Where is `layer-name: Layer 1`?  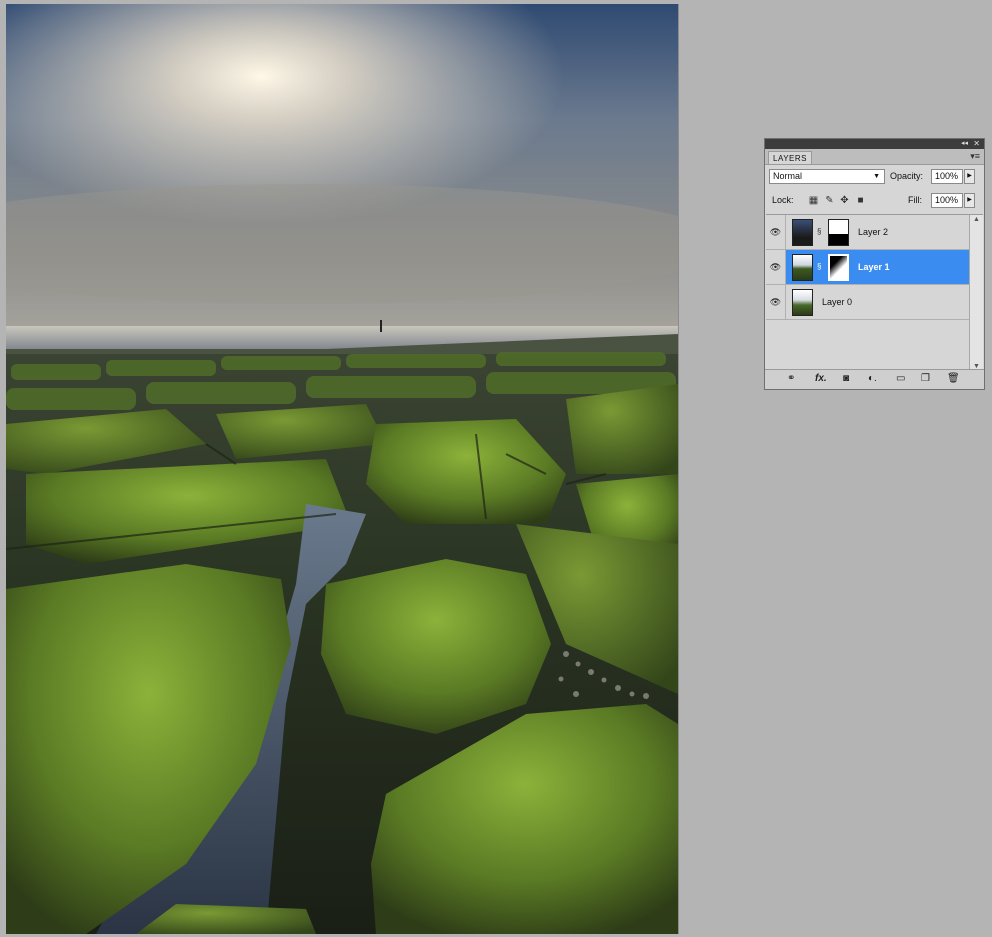
layer-name: Layer 1 is located at coordinates (874, 267).